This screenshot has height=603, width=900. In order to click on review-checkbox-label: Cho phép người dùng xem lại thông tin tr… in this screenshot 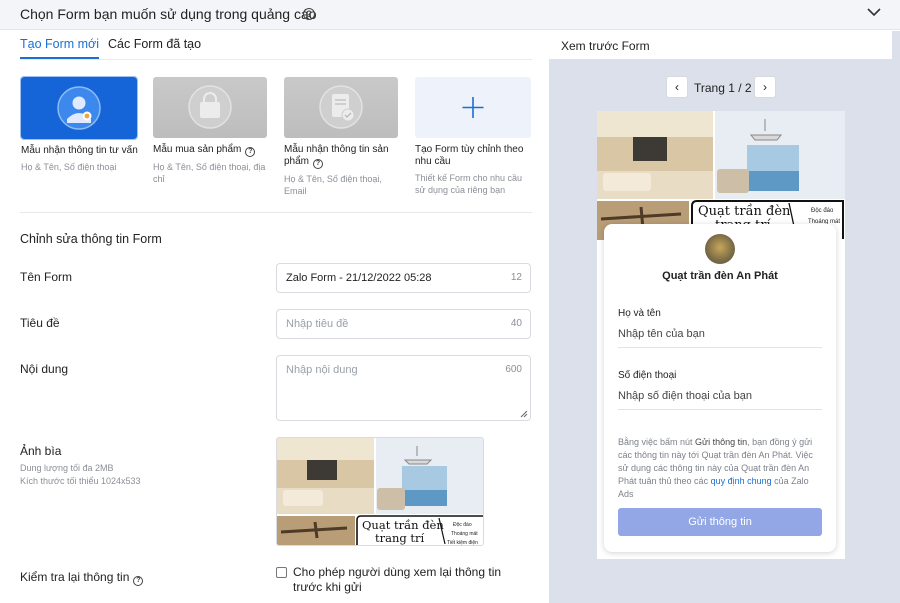, I will do `click(413, 580)`.